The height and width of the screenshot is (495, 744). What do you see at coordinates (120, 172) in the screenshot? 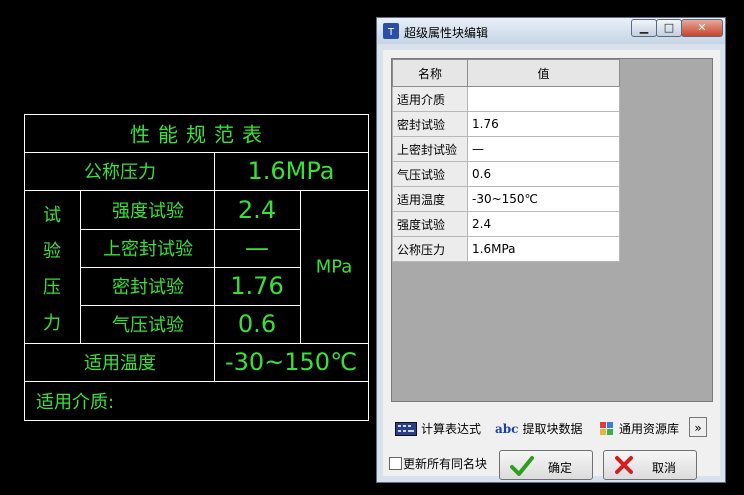
I see `cad-nominal-pressure-label: 公称压力` at bounding box center [120, 172].